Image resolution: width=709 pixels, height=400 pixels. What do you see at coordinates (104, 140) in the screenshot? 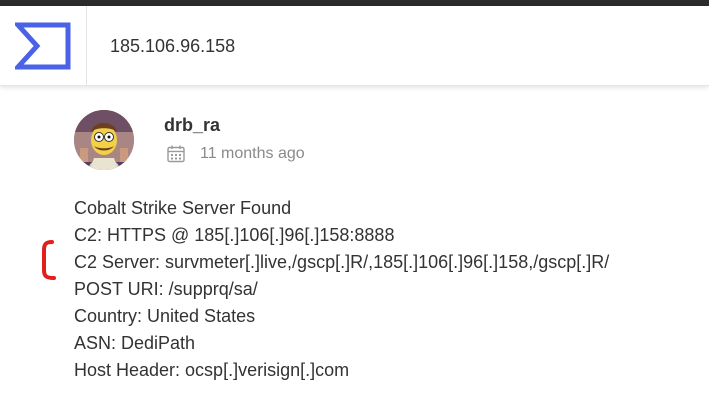
I see `avatar` at bounding box center [104, 140].